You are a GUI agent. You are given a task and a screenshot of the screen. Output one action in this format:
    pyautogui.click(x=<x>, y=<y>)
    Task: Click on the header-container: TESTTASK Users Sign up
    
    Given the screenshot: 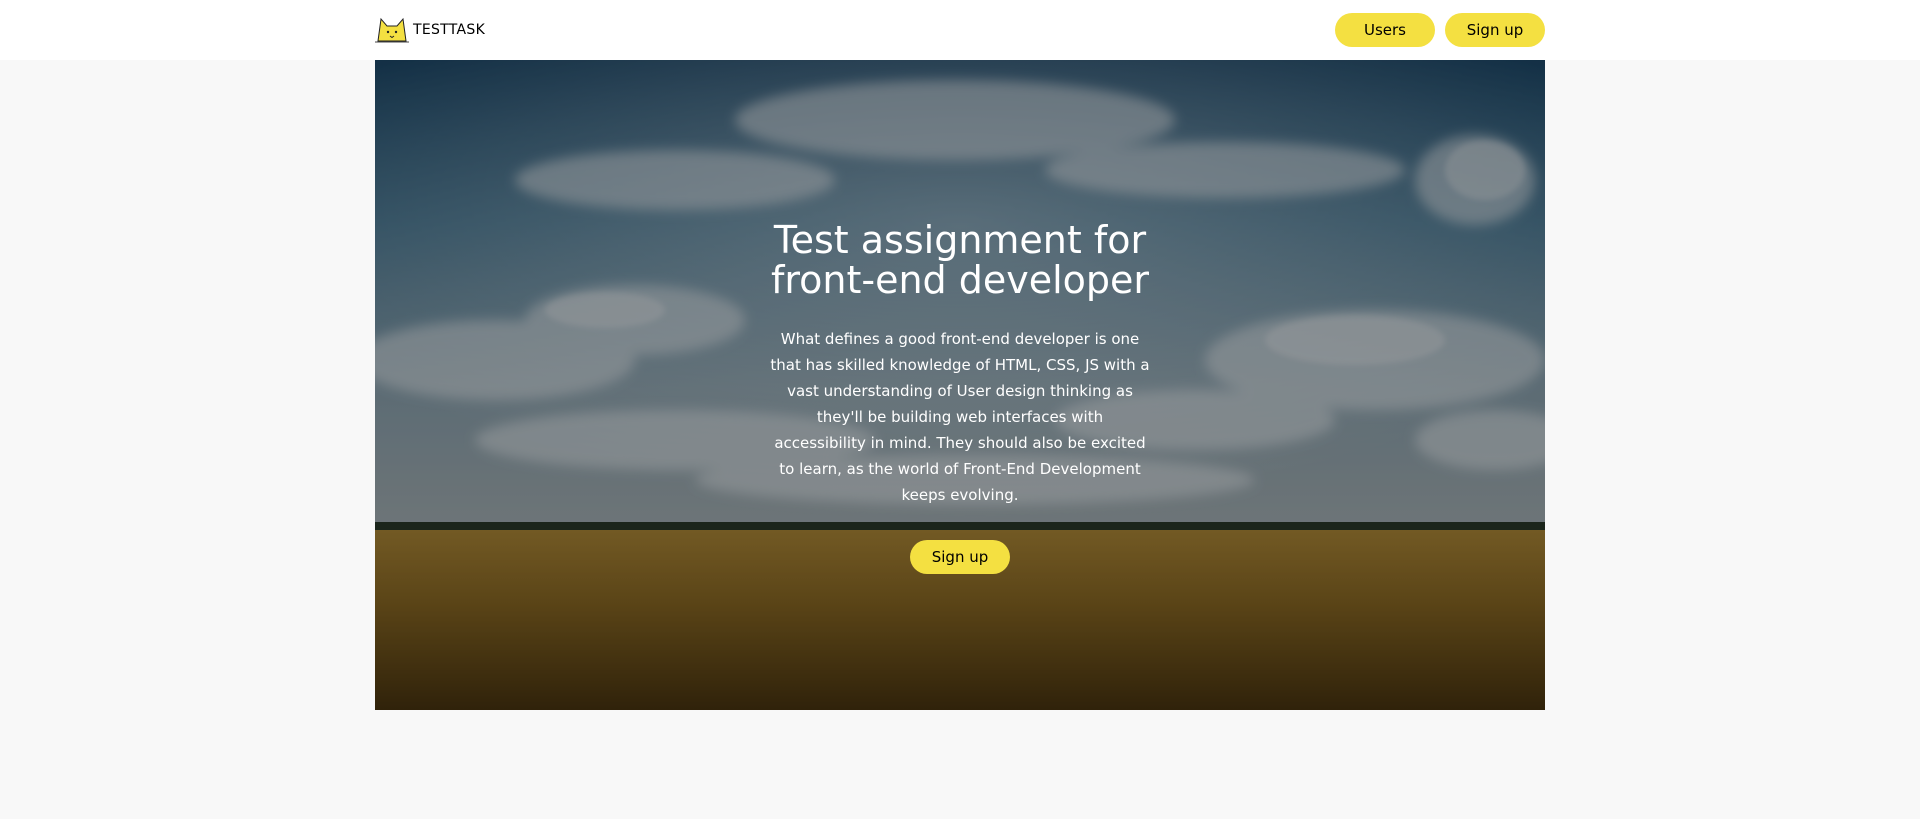 What is the action you would take?
    pyautogui.click(x=960, y=30)
    